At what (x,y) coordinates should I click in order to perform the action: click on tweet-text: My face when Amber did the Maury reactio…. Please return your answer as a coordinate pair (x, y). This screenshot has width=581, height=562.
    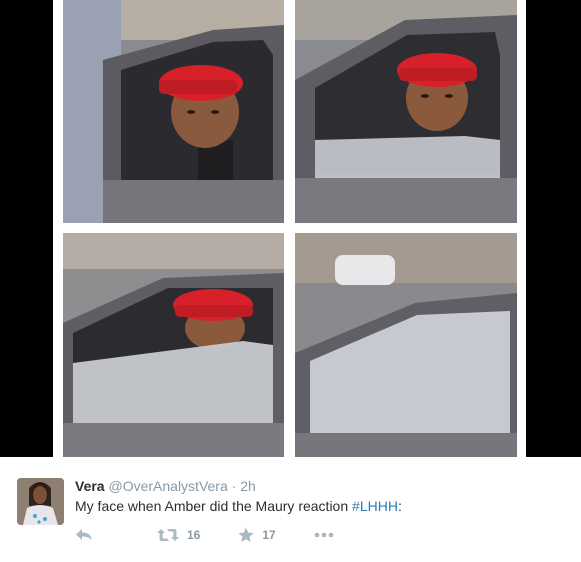
    Looking at the image, I should click on (238, 506).